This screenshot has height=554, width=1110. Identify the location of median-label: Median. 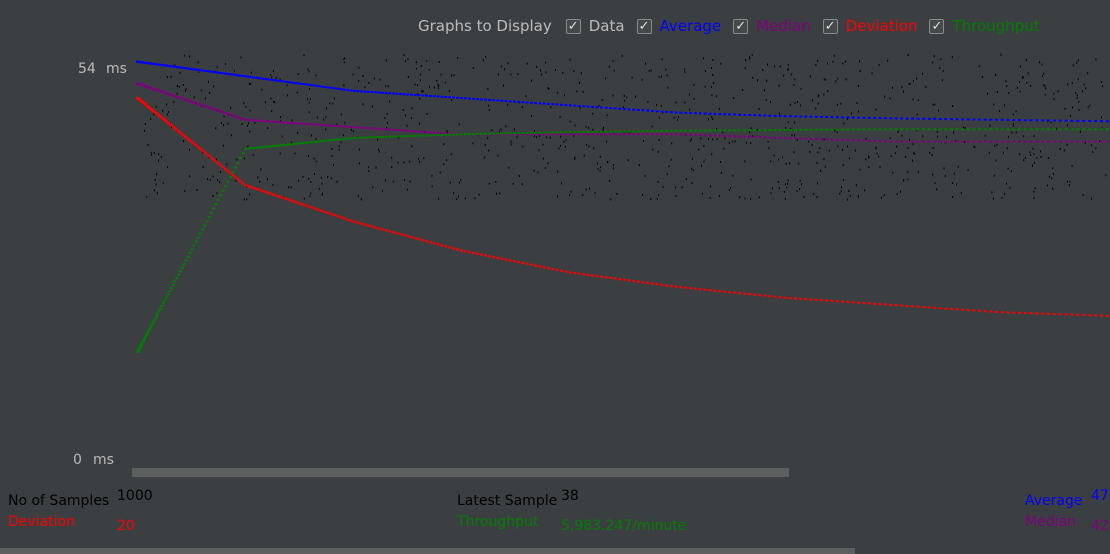
(1050, 522).